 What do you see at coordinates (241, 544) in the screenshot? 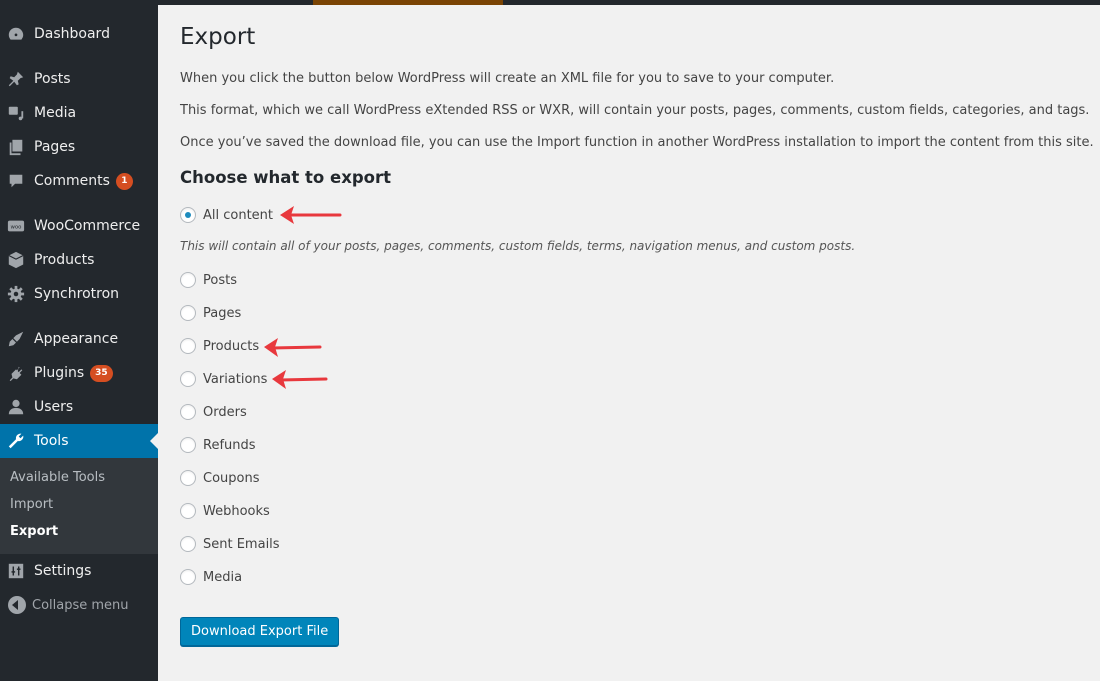
I see `option-label: Sent Emails` at bounding box center [241, 544].